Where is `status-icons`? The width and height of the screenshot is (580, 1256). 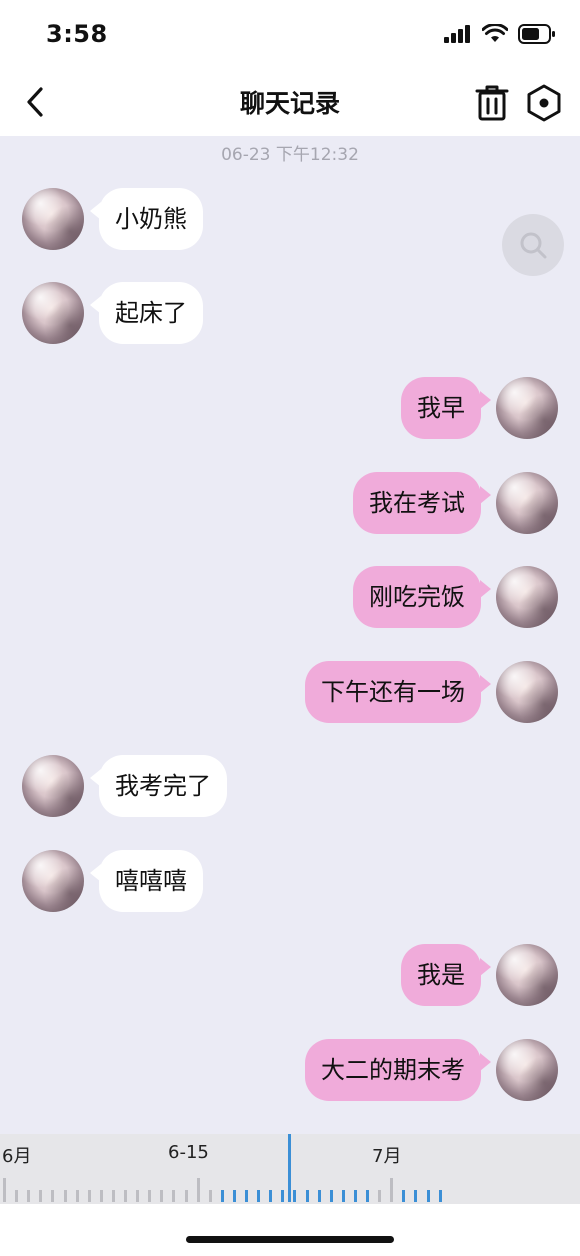
status-icons is located at coordinates (500, 34).